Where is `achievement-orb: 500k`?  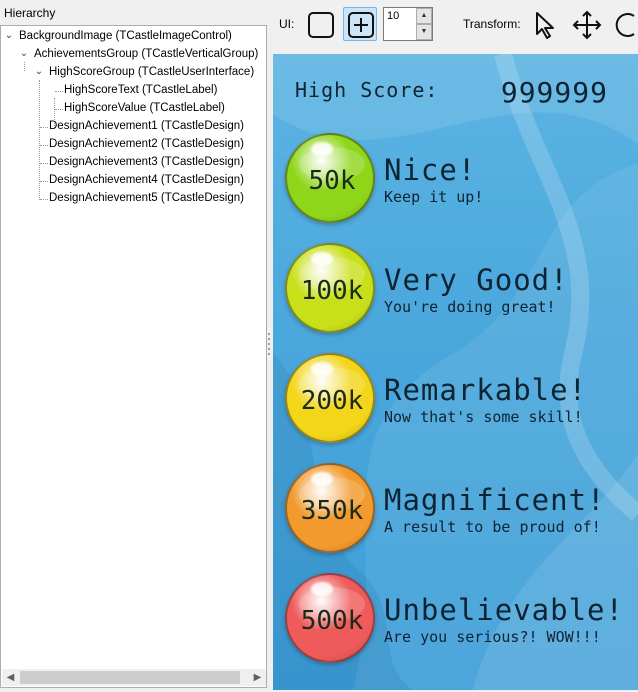 achievement-orb: 500k is located at coordinates (330, 618).